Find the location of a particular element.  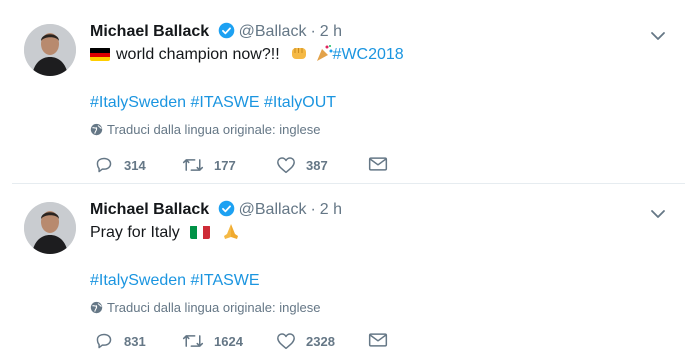

like-count: 387 is located at coordinates (317, 165).